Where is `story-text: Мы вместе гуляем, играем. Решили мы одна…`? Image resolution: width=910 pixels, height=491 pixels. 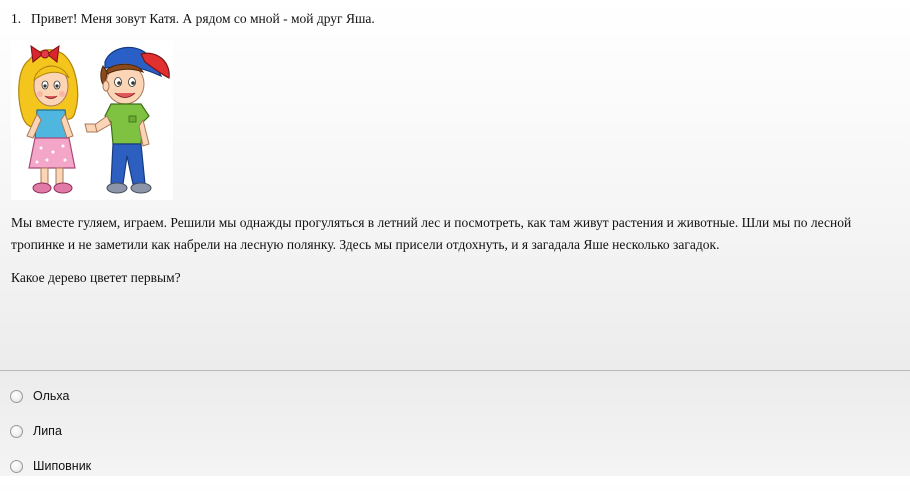 story-text: Мы вместе гуляем, играем. Решили мы одна… is located at coordinates (431, 233).